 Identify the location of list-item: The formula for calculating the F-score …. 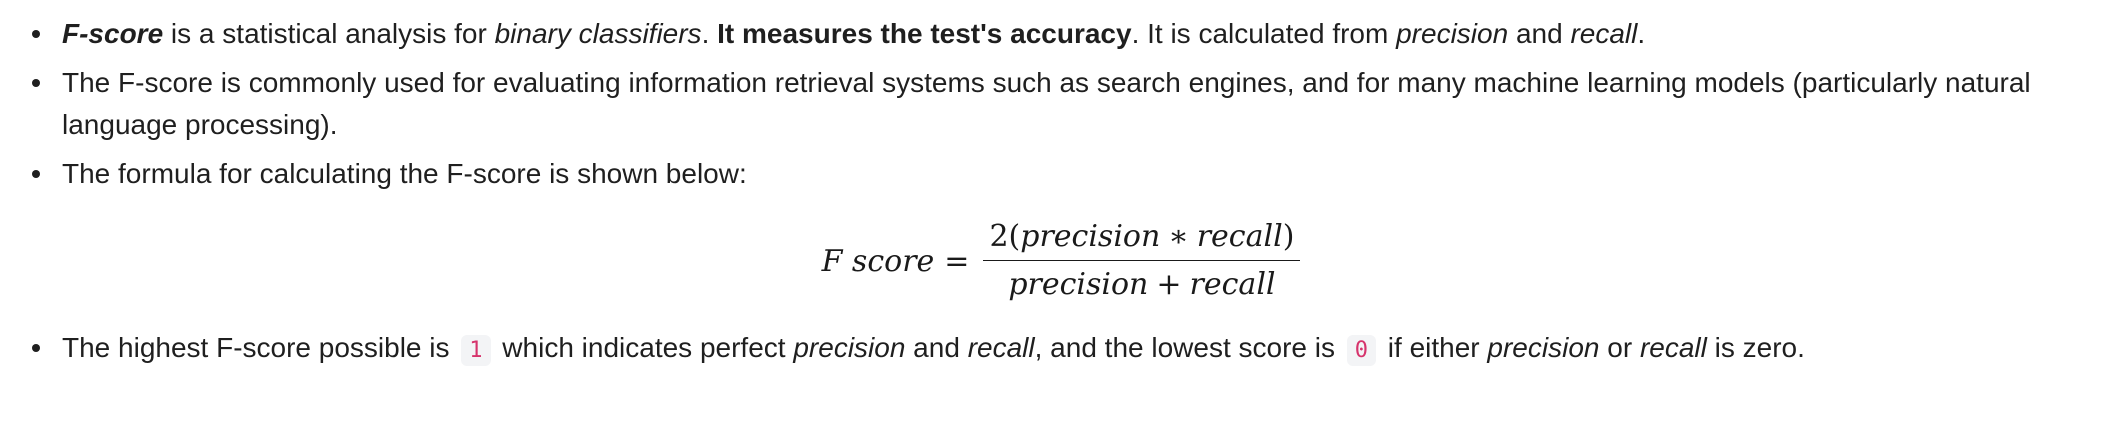
(1059, 174).